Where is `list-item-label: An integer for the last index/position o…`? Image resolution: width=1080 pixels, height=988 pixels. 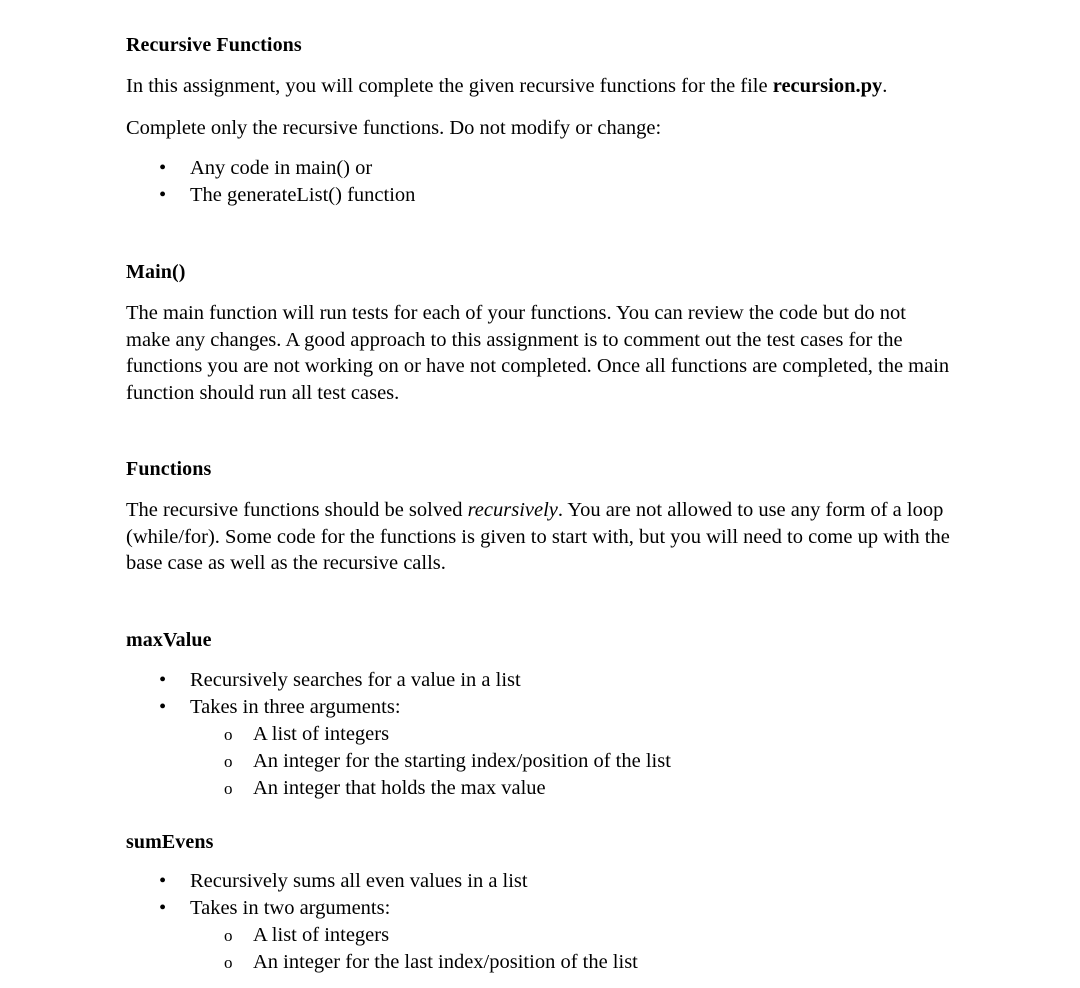 list-item-label: An integer for the last index/position o… is located at coordinates (445, 961).